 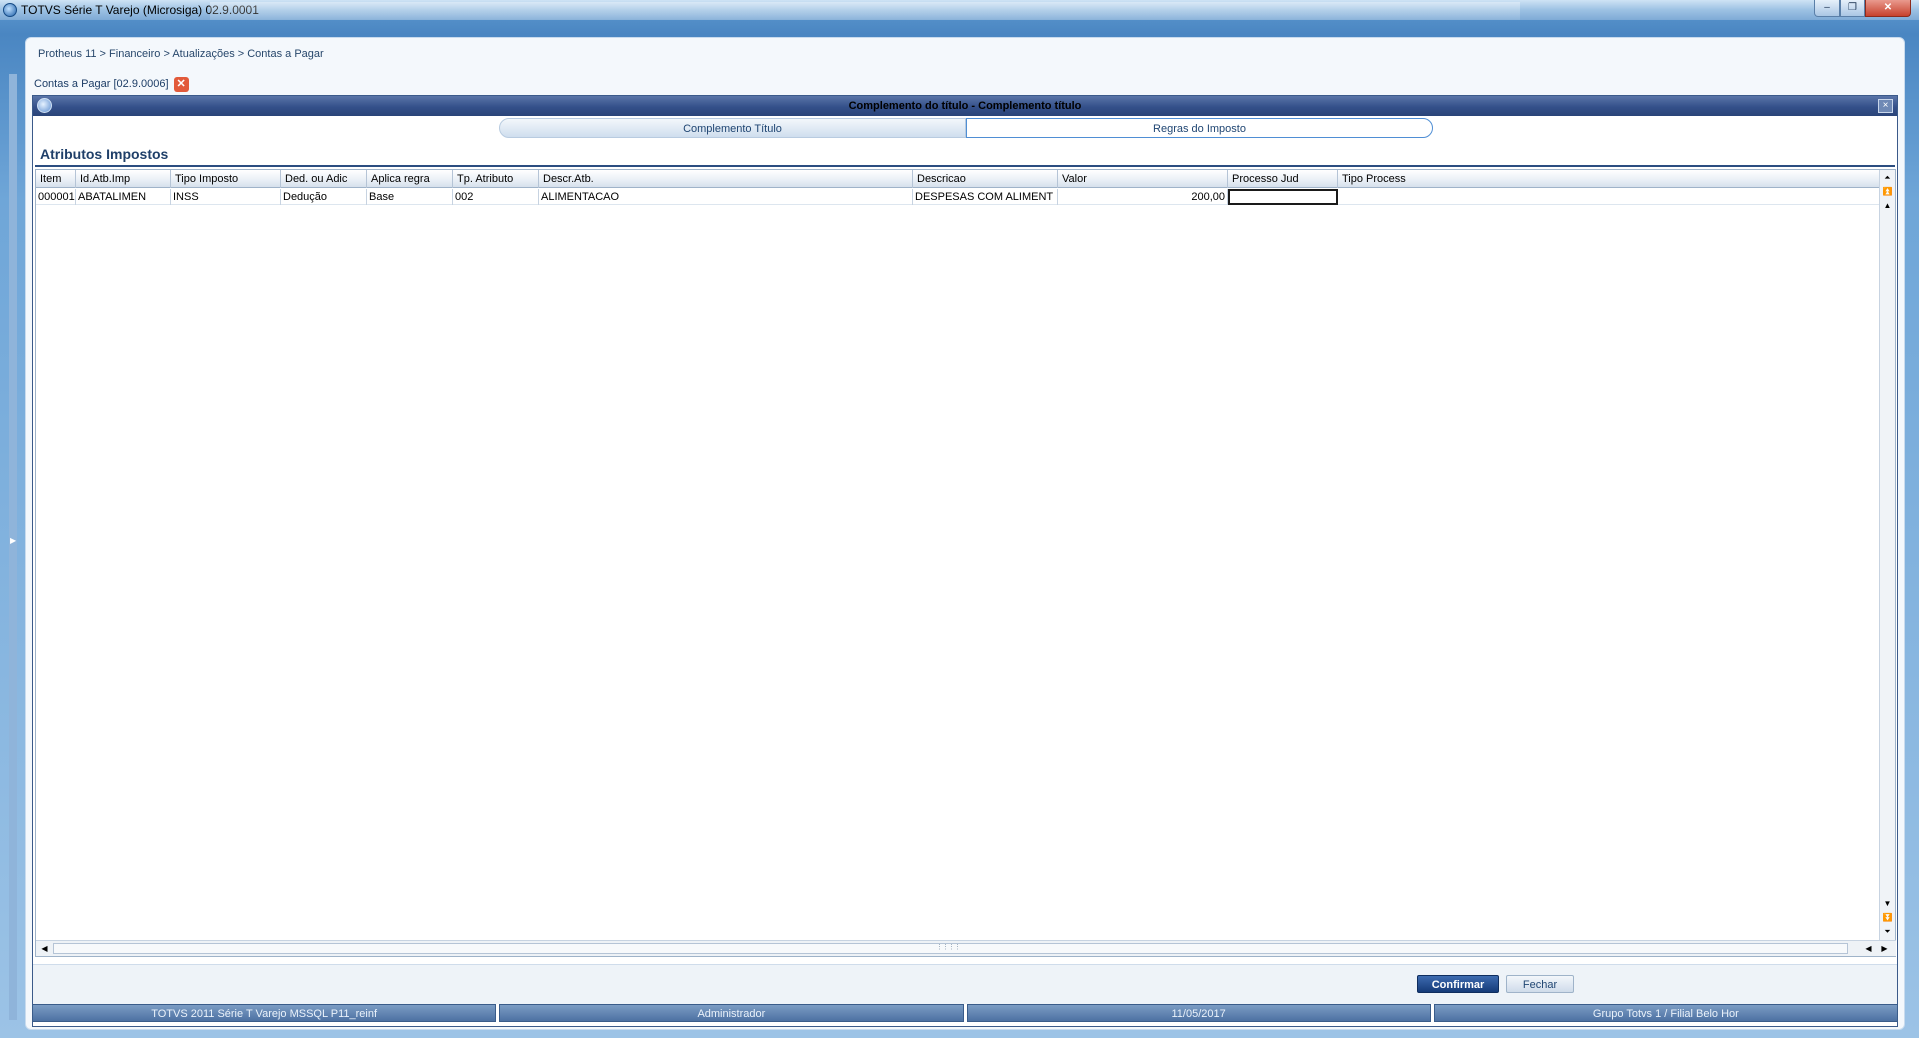 I want to click on close-window-button: ✕, so click(x=1888, y=8).